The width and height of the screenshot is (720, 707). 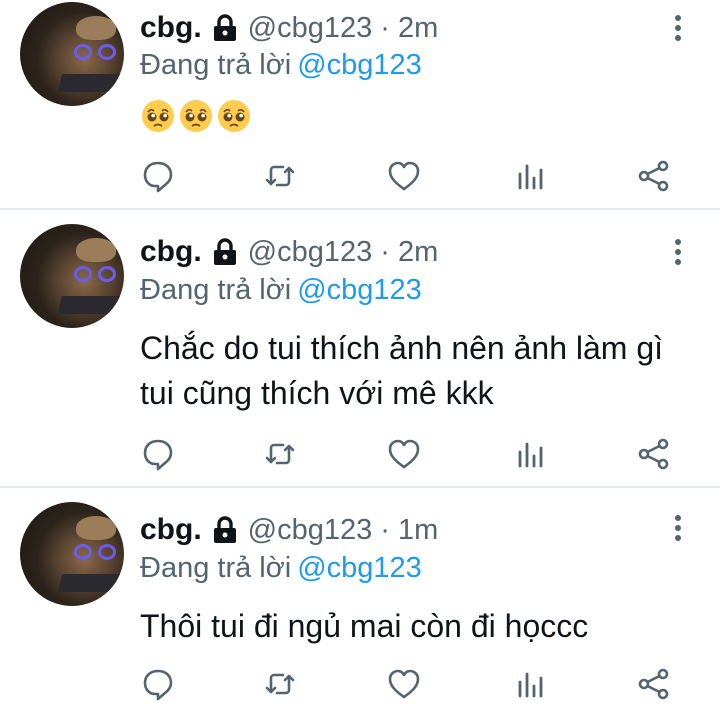 I want to click on timestamp: 1m, so click(x=418, y=530).